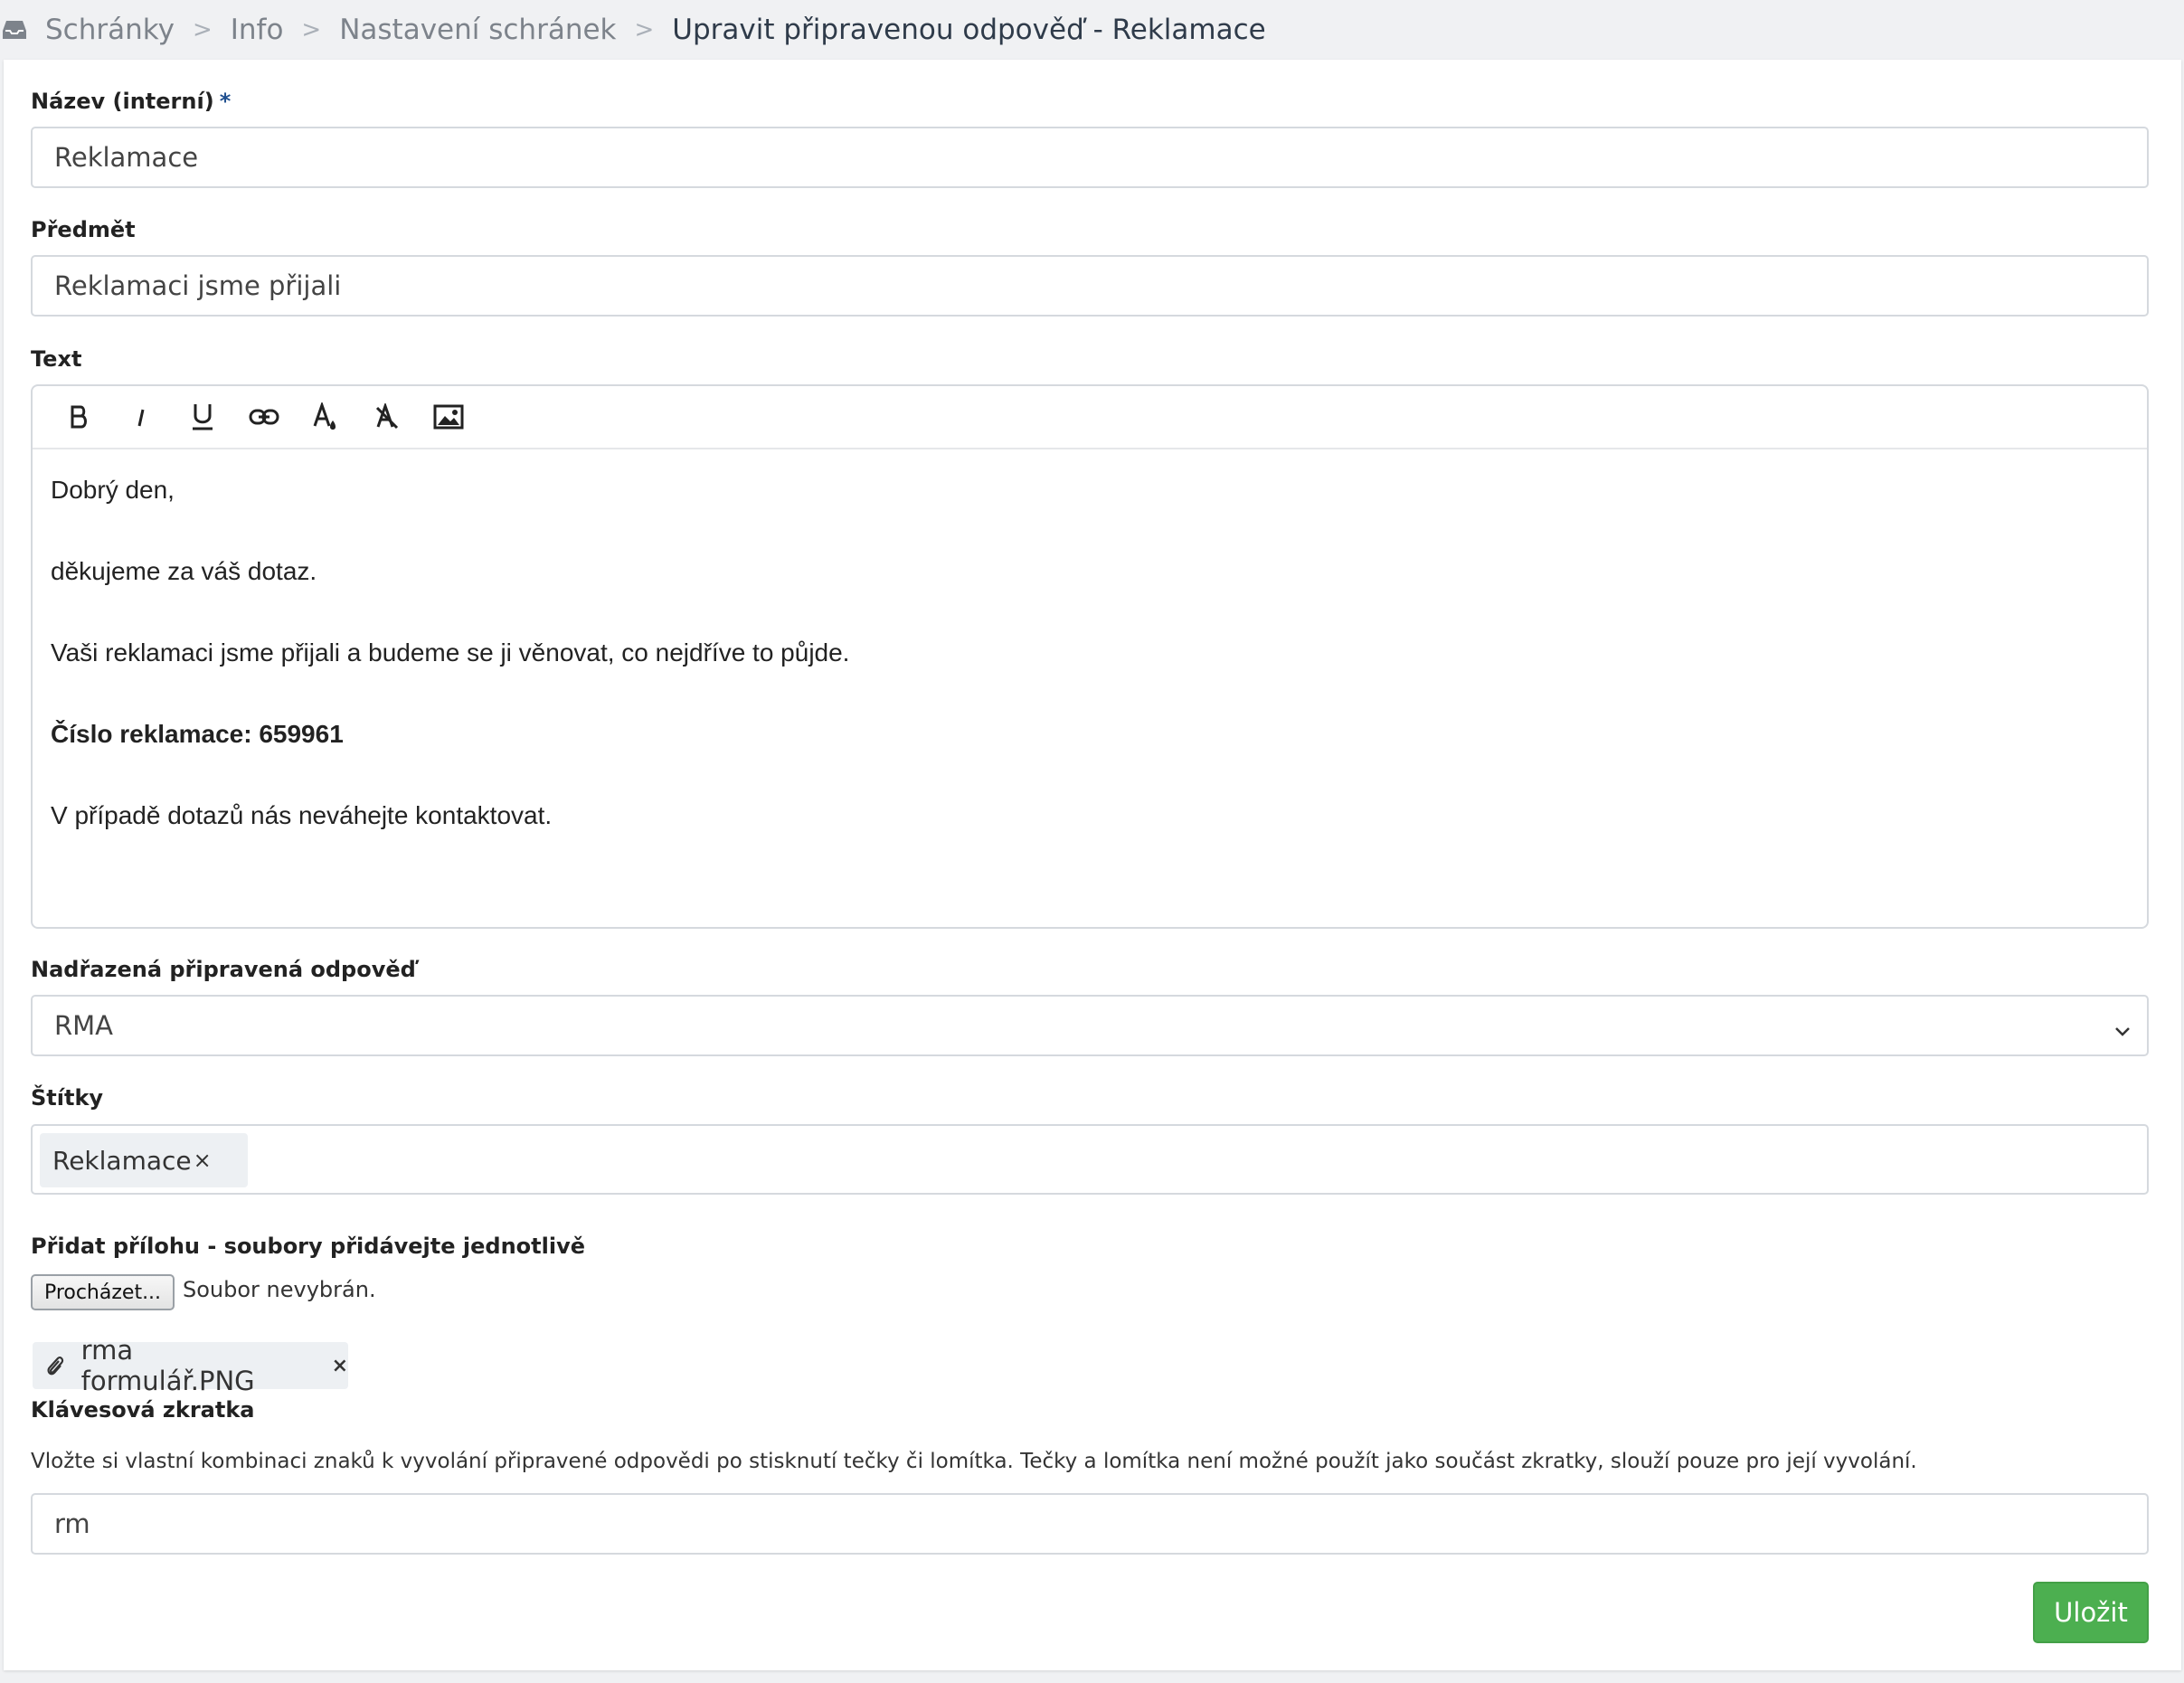 The height and width of the screenshot is (1683, 2184). What do you see at coordinates (387, 417) in the screenshot?
I see `clear-format-icon` at bounding box center [387, 417].